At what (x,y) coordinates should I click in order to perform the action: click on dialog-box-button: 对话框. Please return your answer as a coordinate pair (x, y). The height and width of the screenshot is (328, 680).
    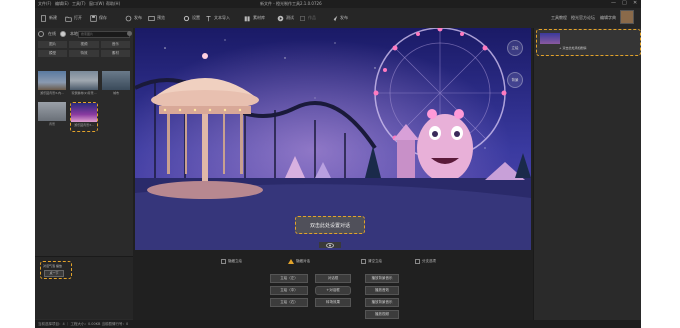
    Looking at the image, I should click on (333, 278).